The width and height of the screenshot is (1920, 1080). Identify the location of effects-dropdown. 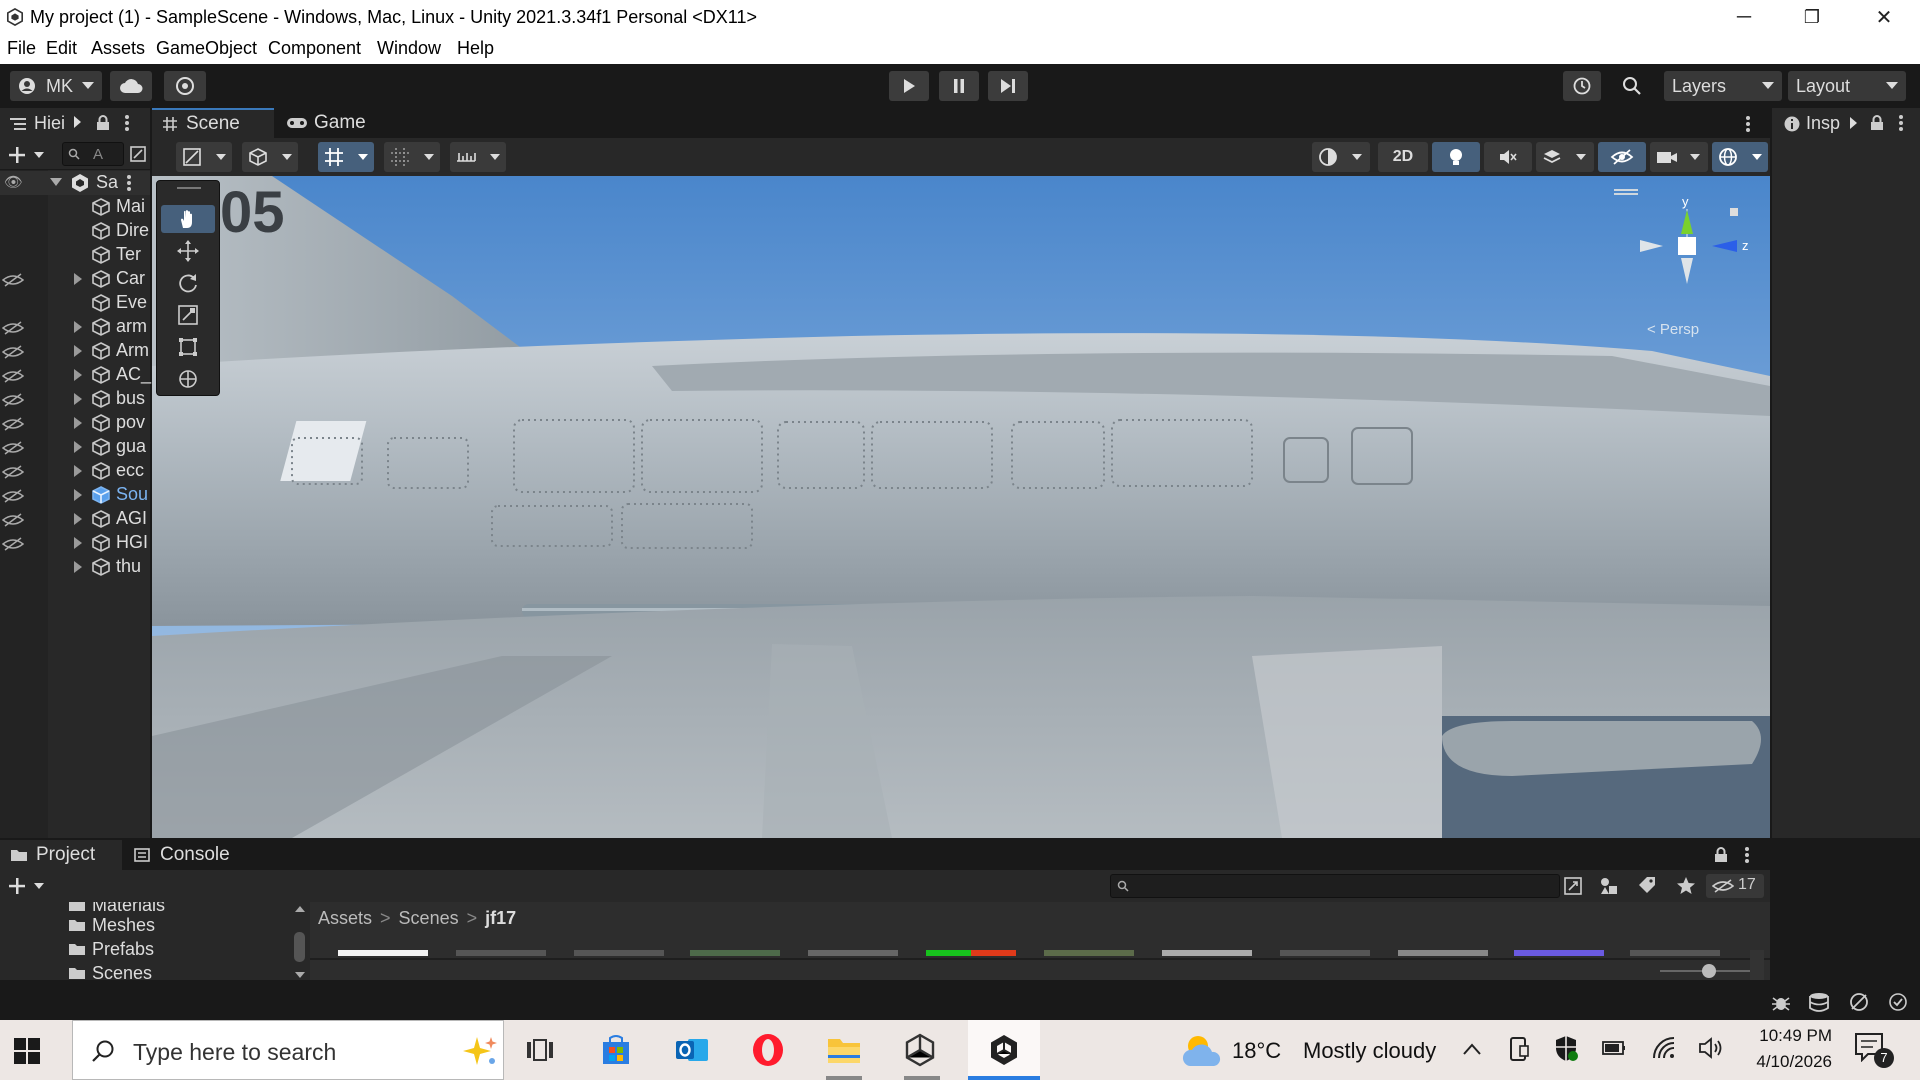
(1565, 157).